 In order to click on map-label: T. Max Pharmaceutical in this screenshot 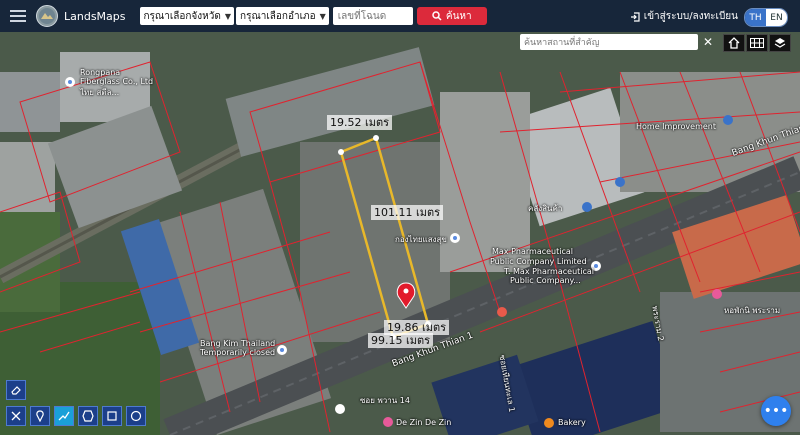, I will do `click(549, 271)`.